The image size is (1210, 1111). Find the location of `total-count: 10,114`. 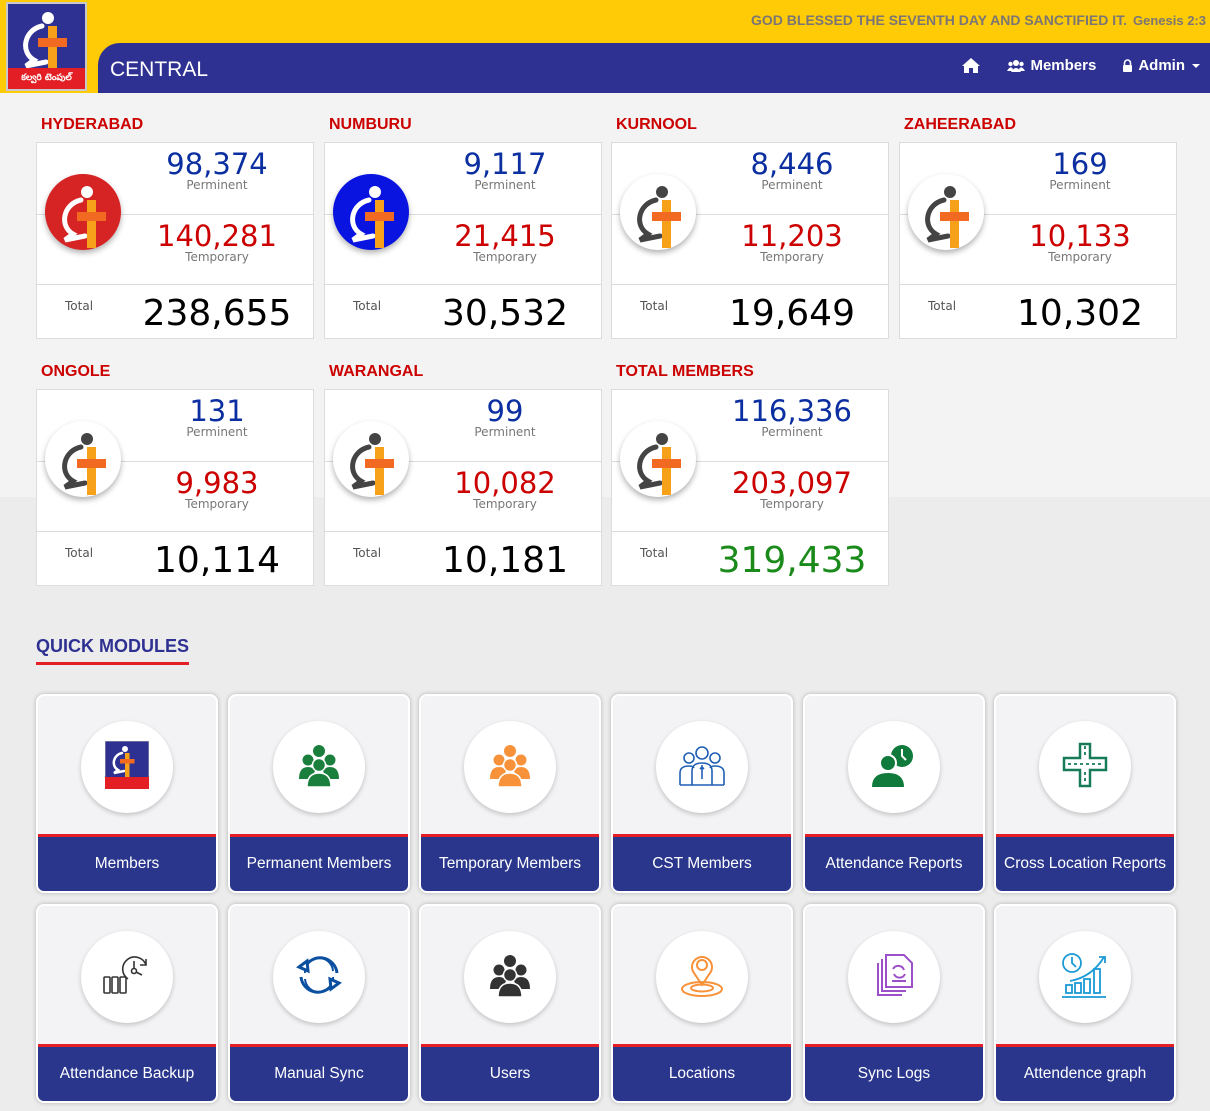

total-count: 10,114 is located at coordinates (217, 560).